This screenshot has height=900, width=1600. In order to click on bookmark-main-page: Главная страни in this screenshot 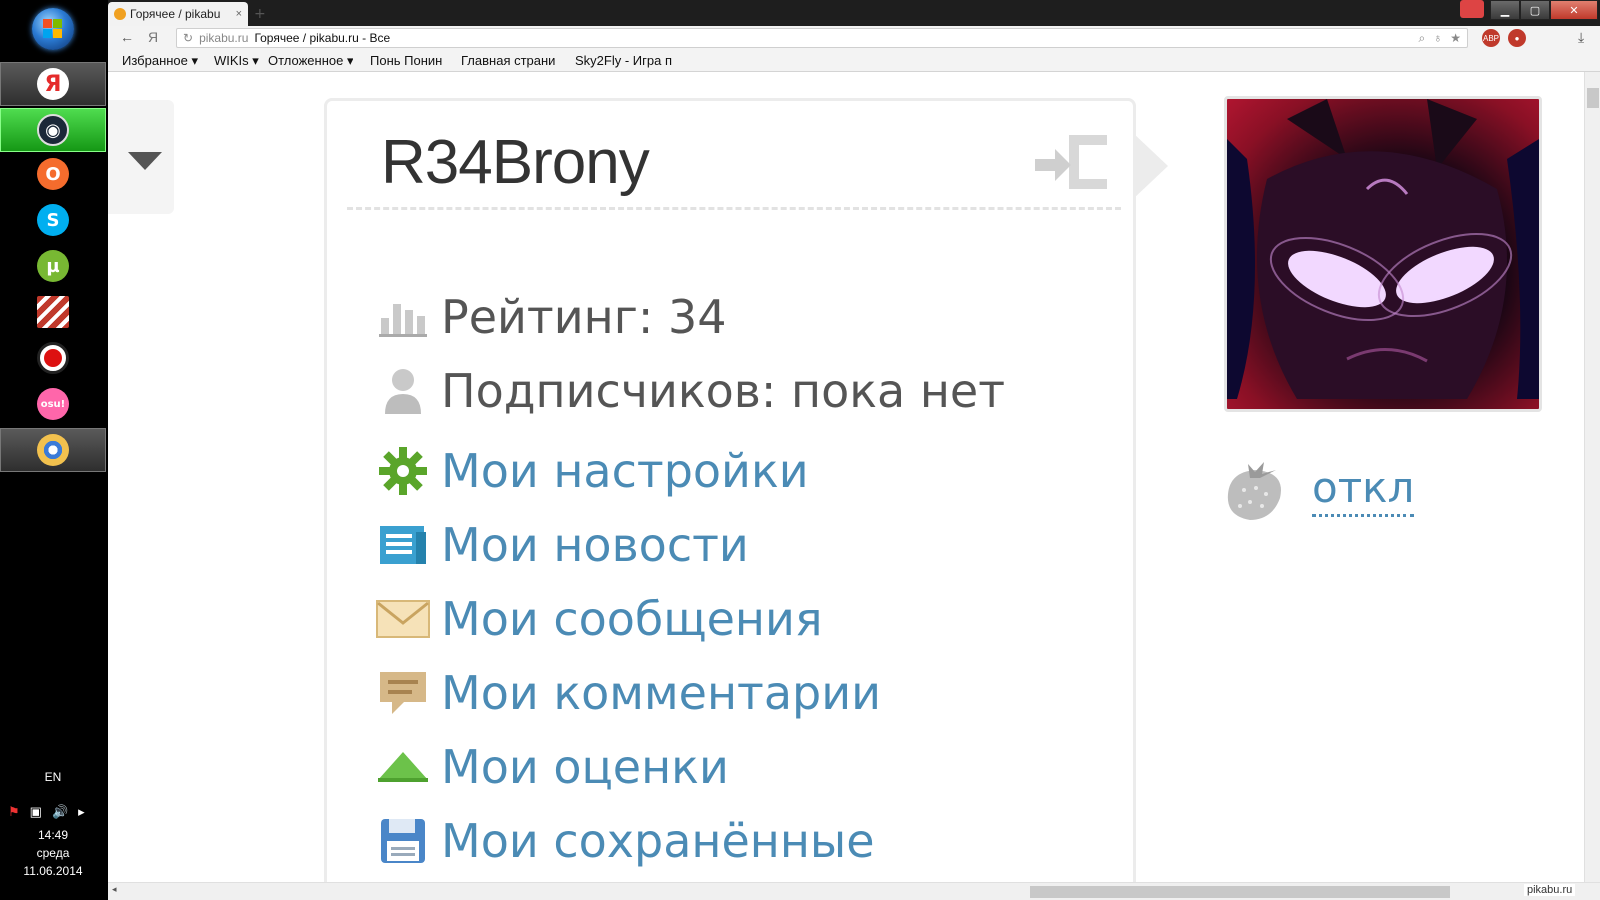, I will do `click(513, 60)`.